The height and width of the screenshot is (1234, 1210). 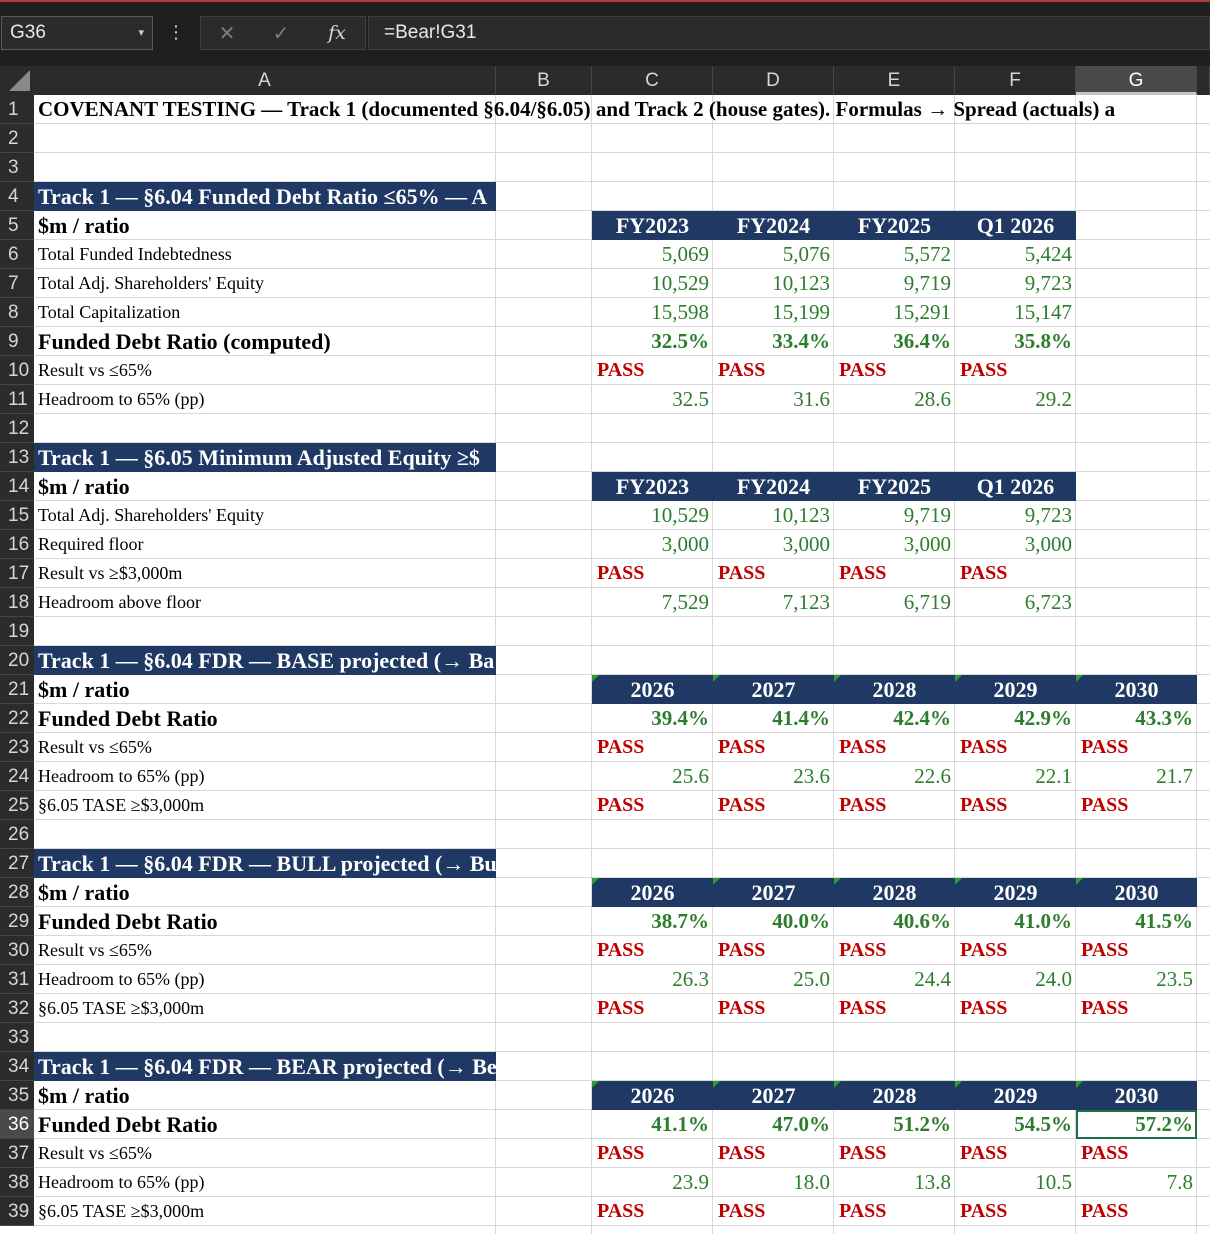 I want to click on cell-f6: 5,424, so click(x=1015, y=254).